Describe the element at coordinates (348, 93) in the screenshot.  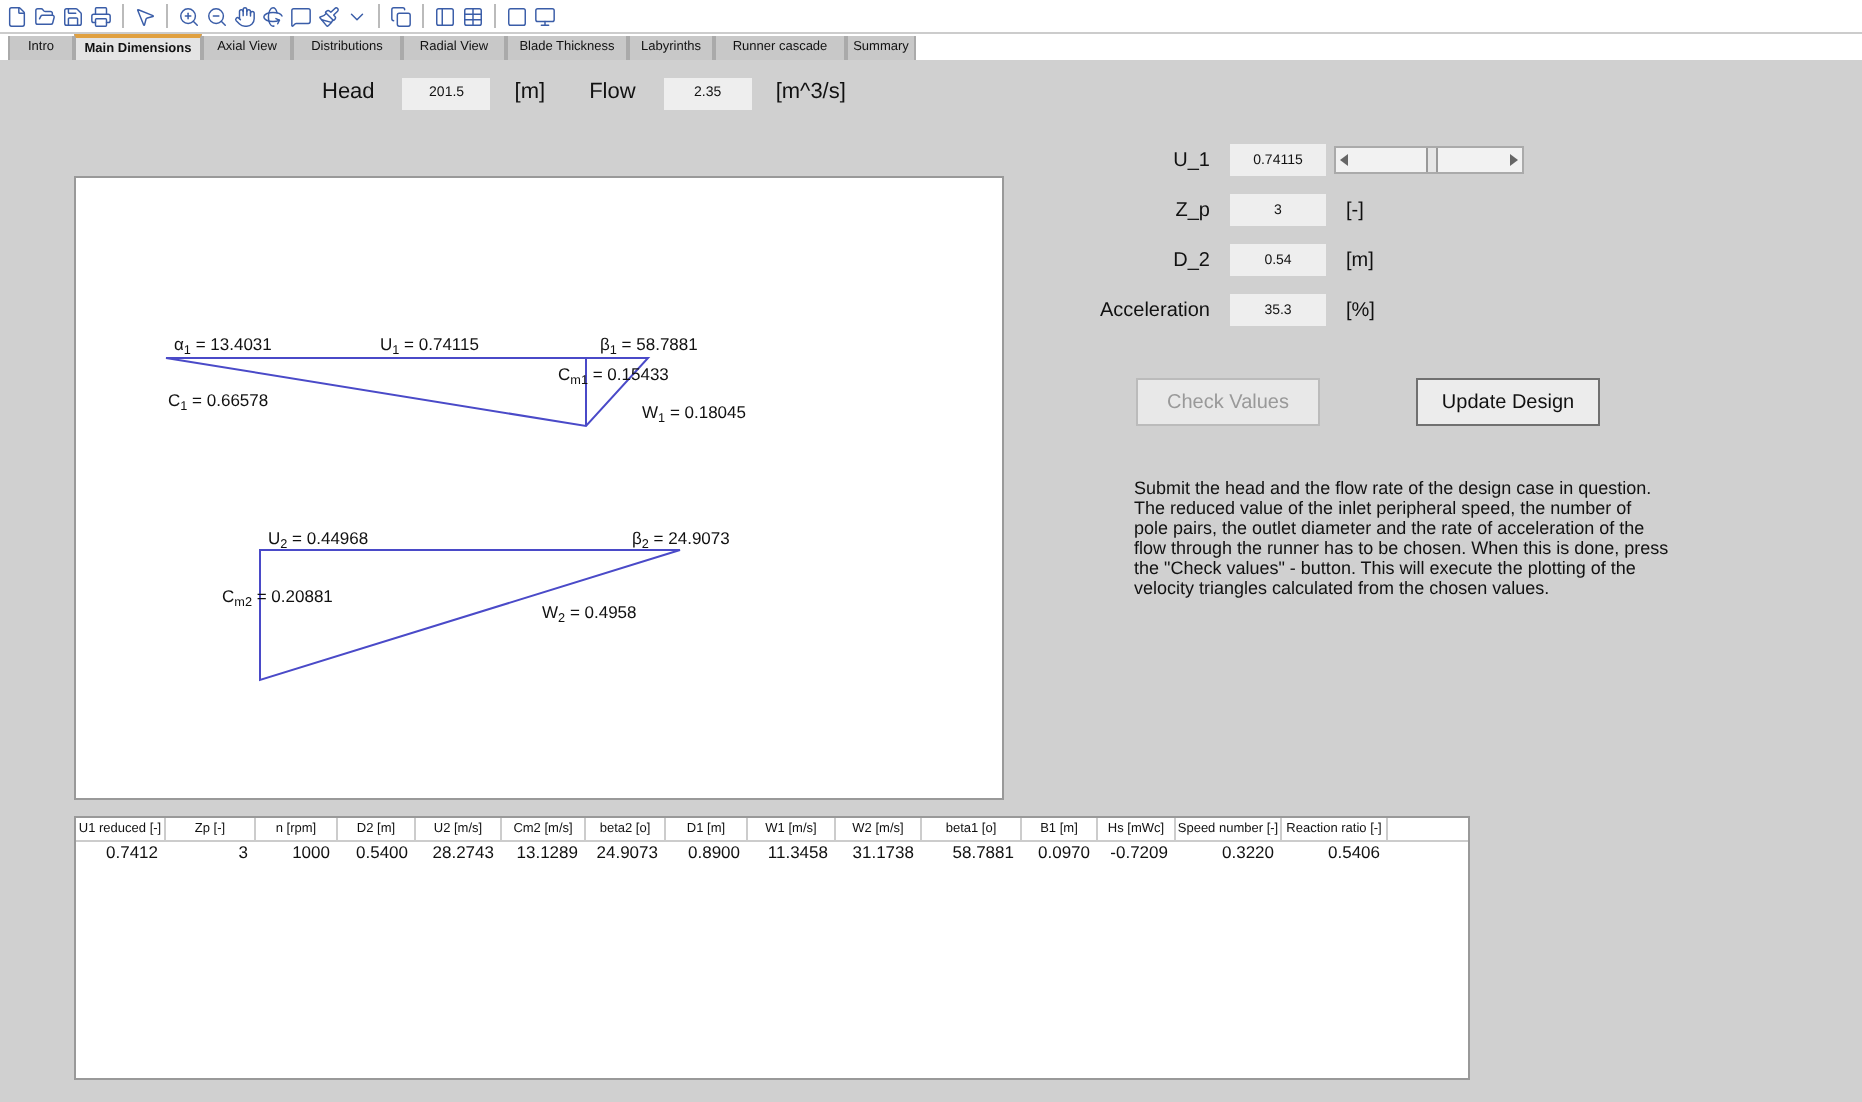
I see `field-label: Head` at that location.